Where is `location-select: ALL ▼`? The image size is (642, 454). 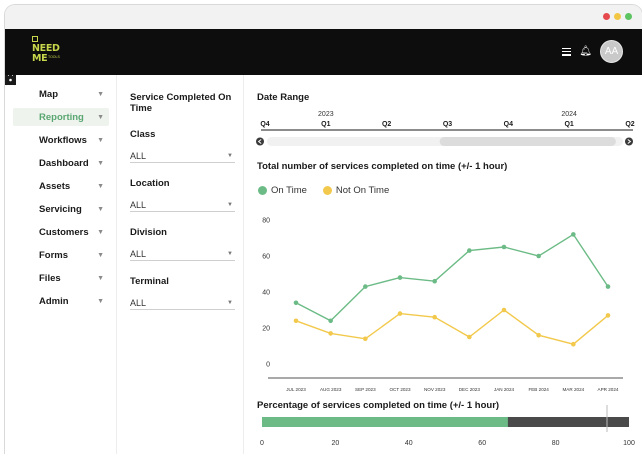
location-select: ALL ▼ is located at coordinates (182, 205).